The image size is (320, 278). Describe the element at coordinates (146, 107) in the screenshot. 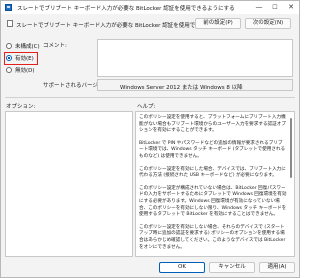

I see `help-label: ヘルプ:` at that location.